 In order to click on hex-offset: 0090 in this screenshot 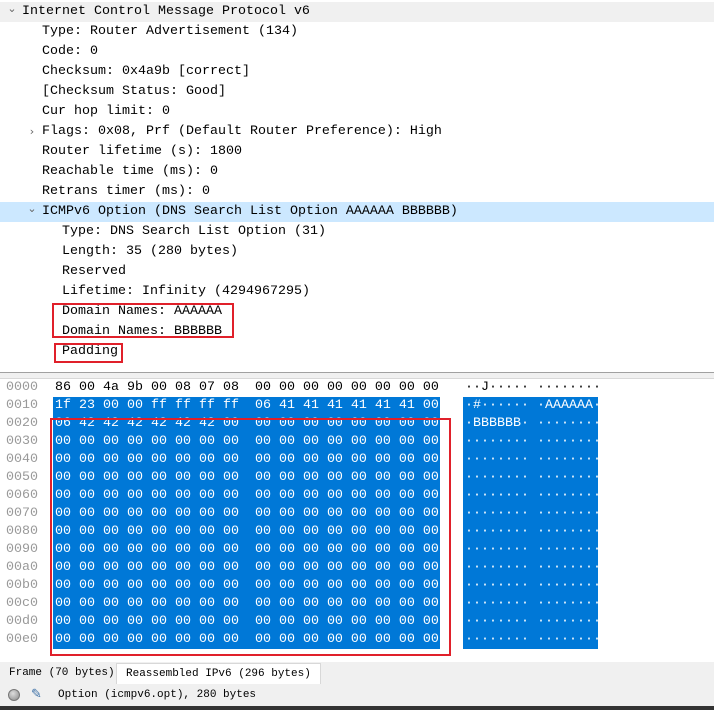, I will do `click(22, 549)`.